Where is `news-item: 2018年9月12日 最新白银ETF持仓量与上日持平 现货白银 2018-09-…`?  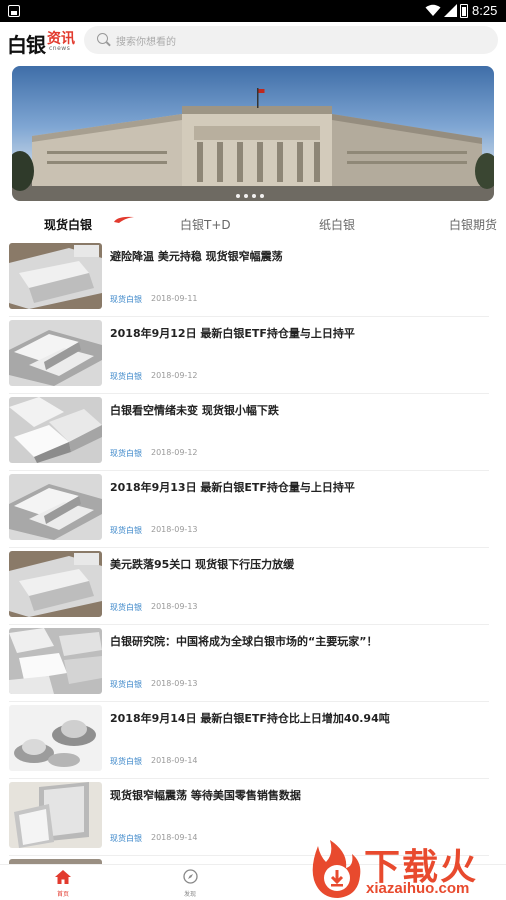 news-item: 2018年9月12日 最新白银ETF持仓量与上日持平 现货白银 2018-09-… is located at coordinates (249, 355).